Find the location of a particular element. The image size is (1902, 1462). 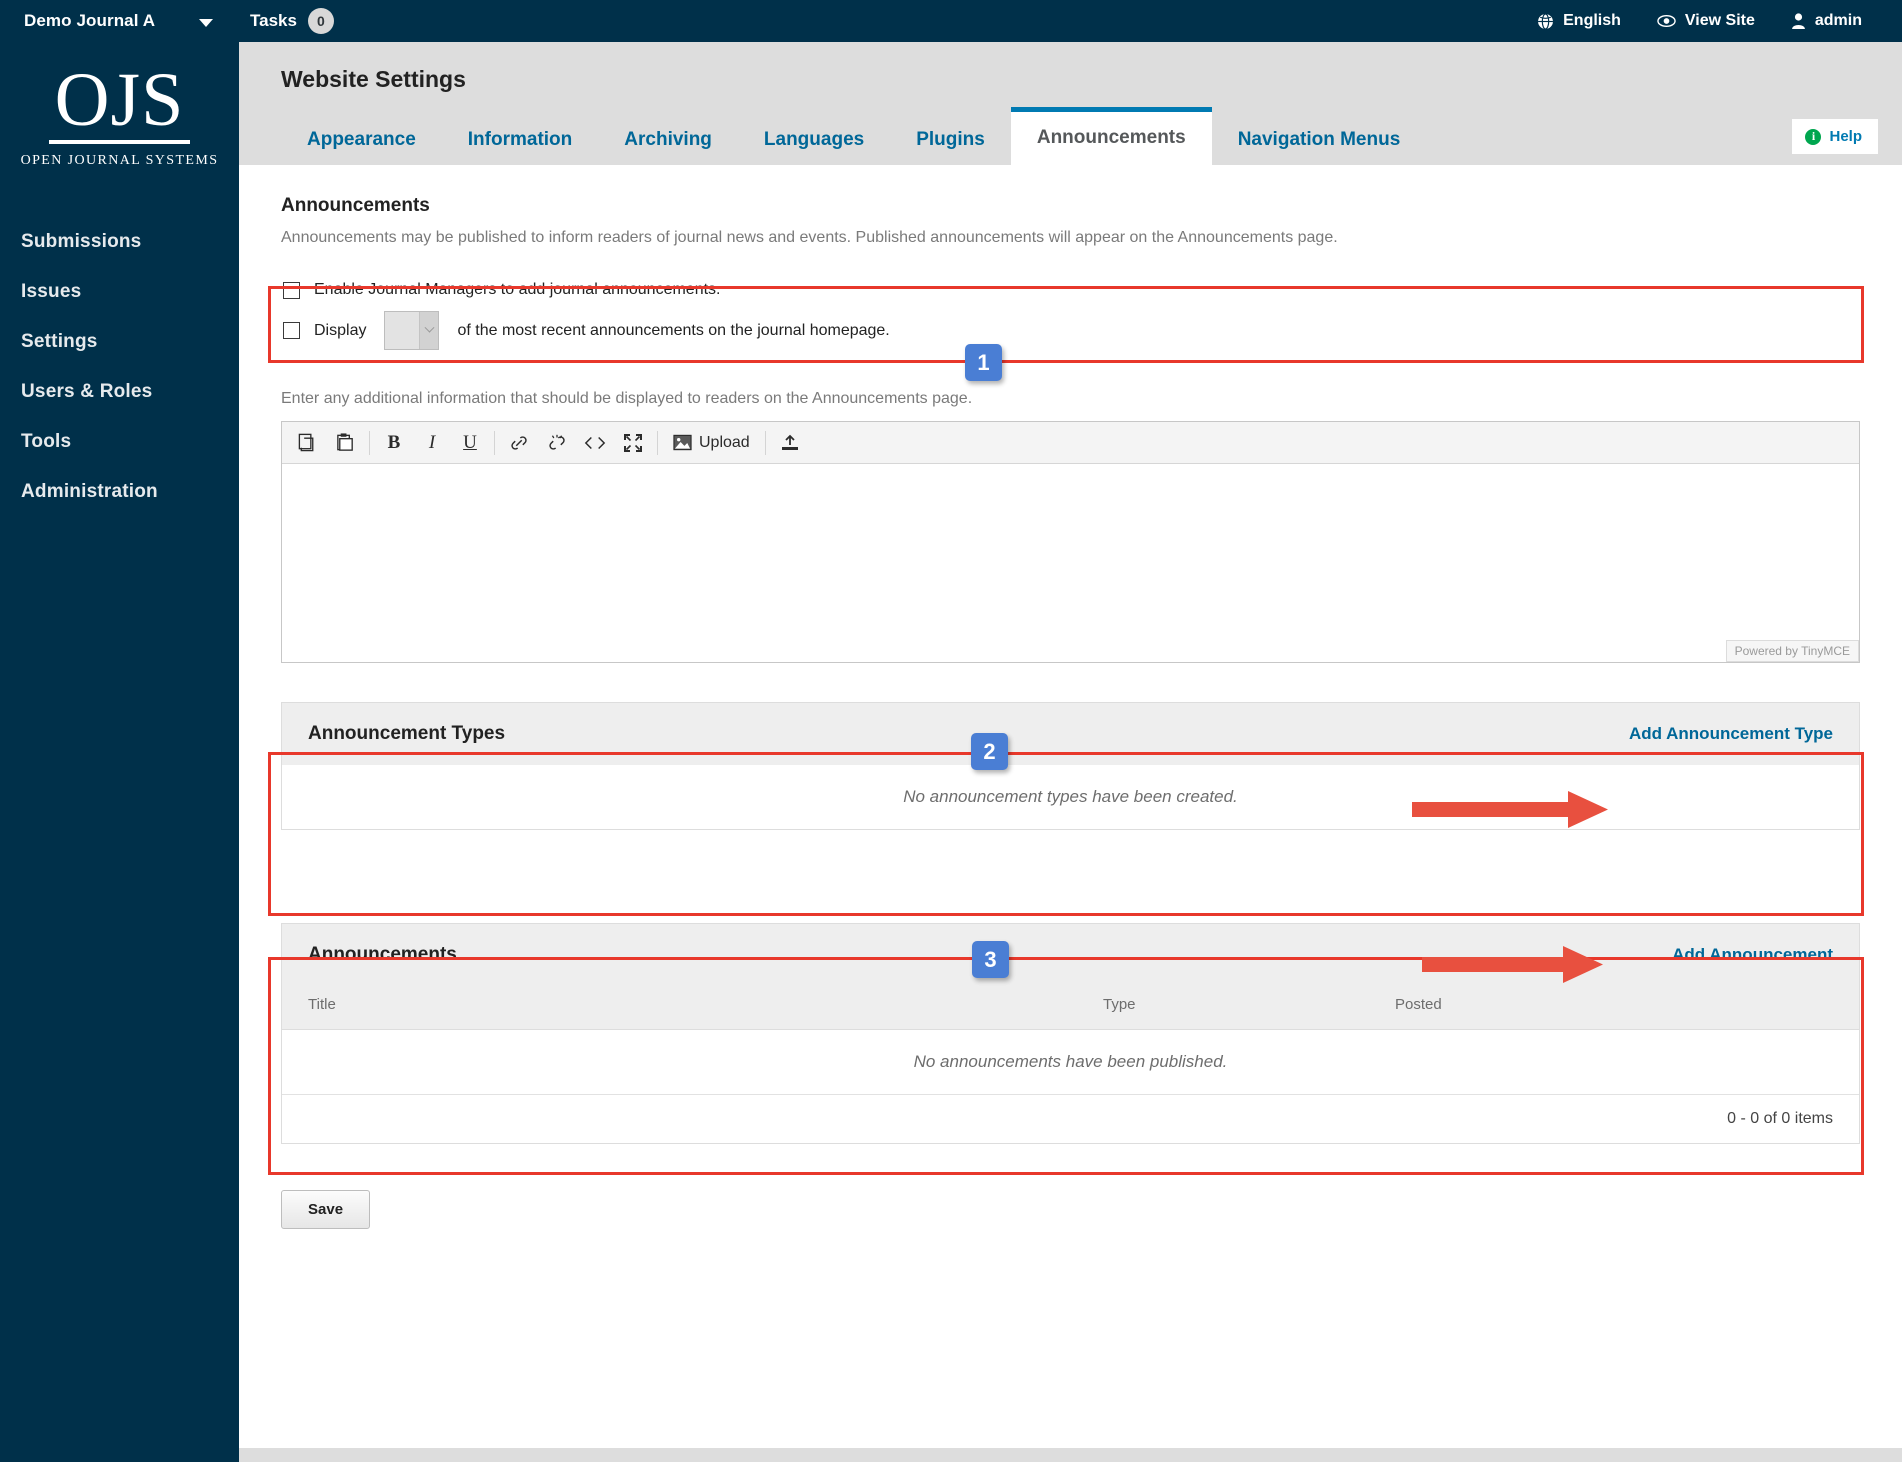

sidebar-item-settings: Settings is located at coordinates (119, 342).